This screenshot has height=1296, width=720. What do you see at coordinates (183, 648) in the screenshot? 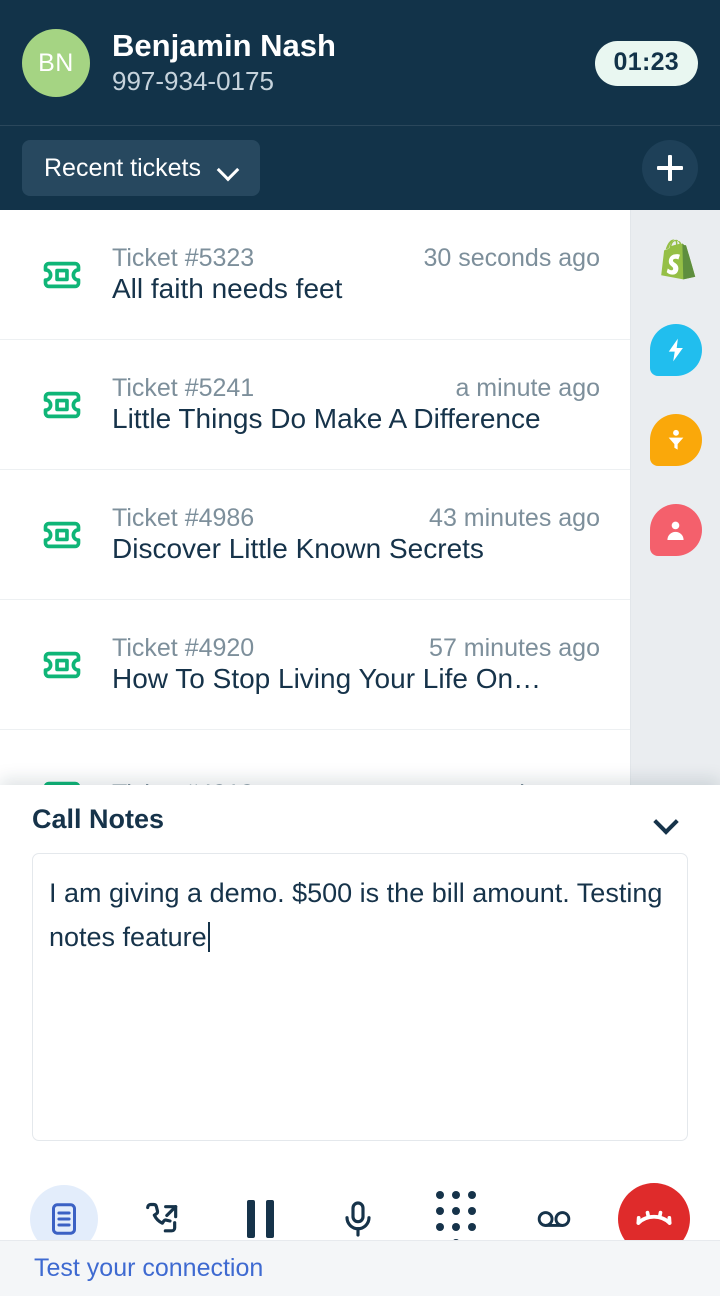
I see `ticket-id: Ticket #4920` at bounding box center [183, 648].